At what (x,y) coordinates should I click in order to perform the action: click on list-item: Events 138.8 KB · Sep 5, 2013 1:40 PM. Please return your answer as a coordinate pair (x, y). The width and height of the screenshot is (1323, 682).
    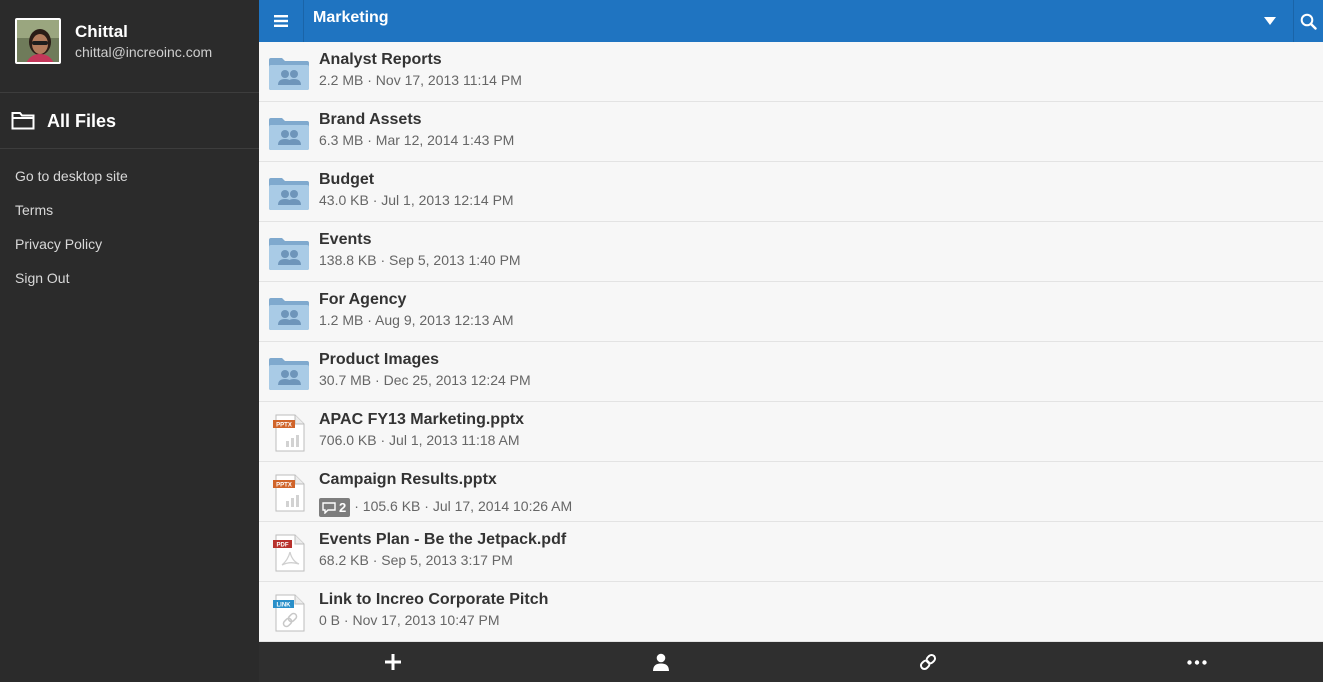
    Looking at the image, I should click on (791, 252).